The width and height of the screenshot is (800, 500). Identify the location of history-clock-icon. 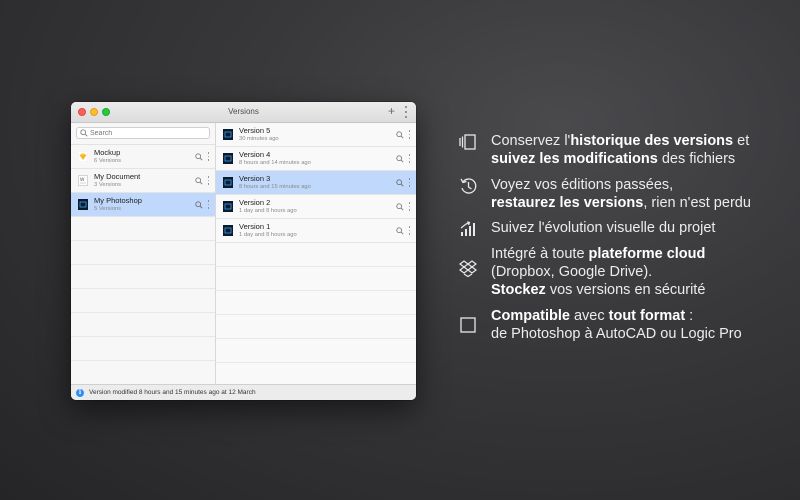
(468, 186).